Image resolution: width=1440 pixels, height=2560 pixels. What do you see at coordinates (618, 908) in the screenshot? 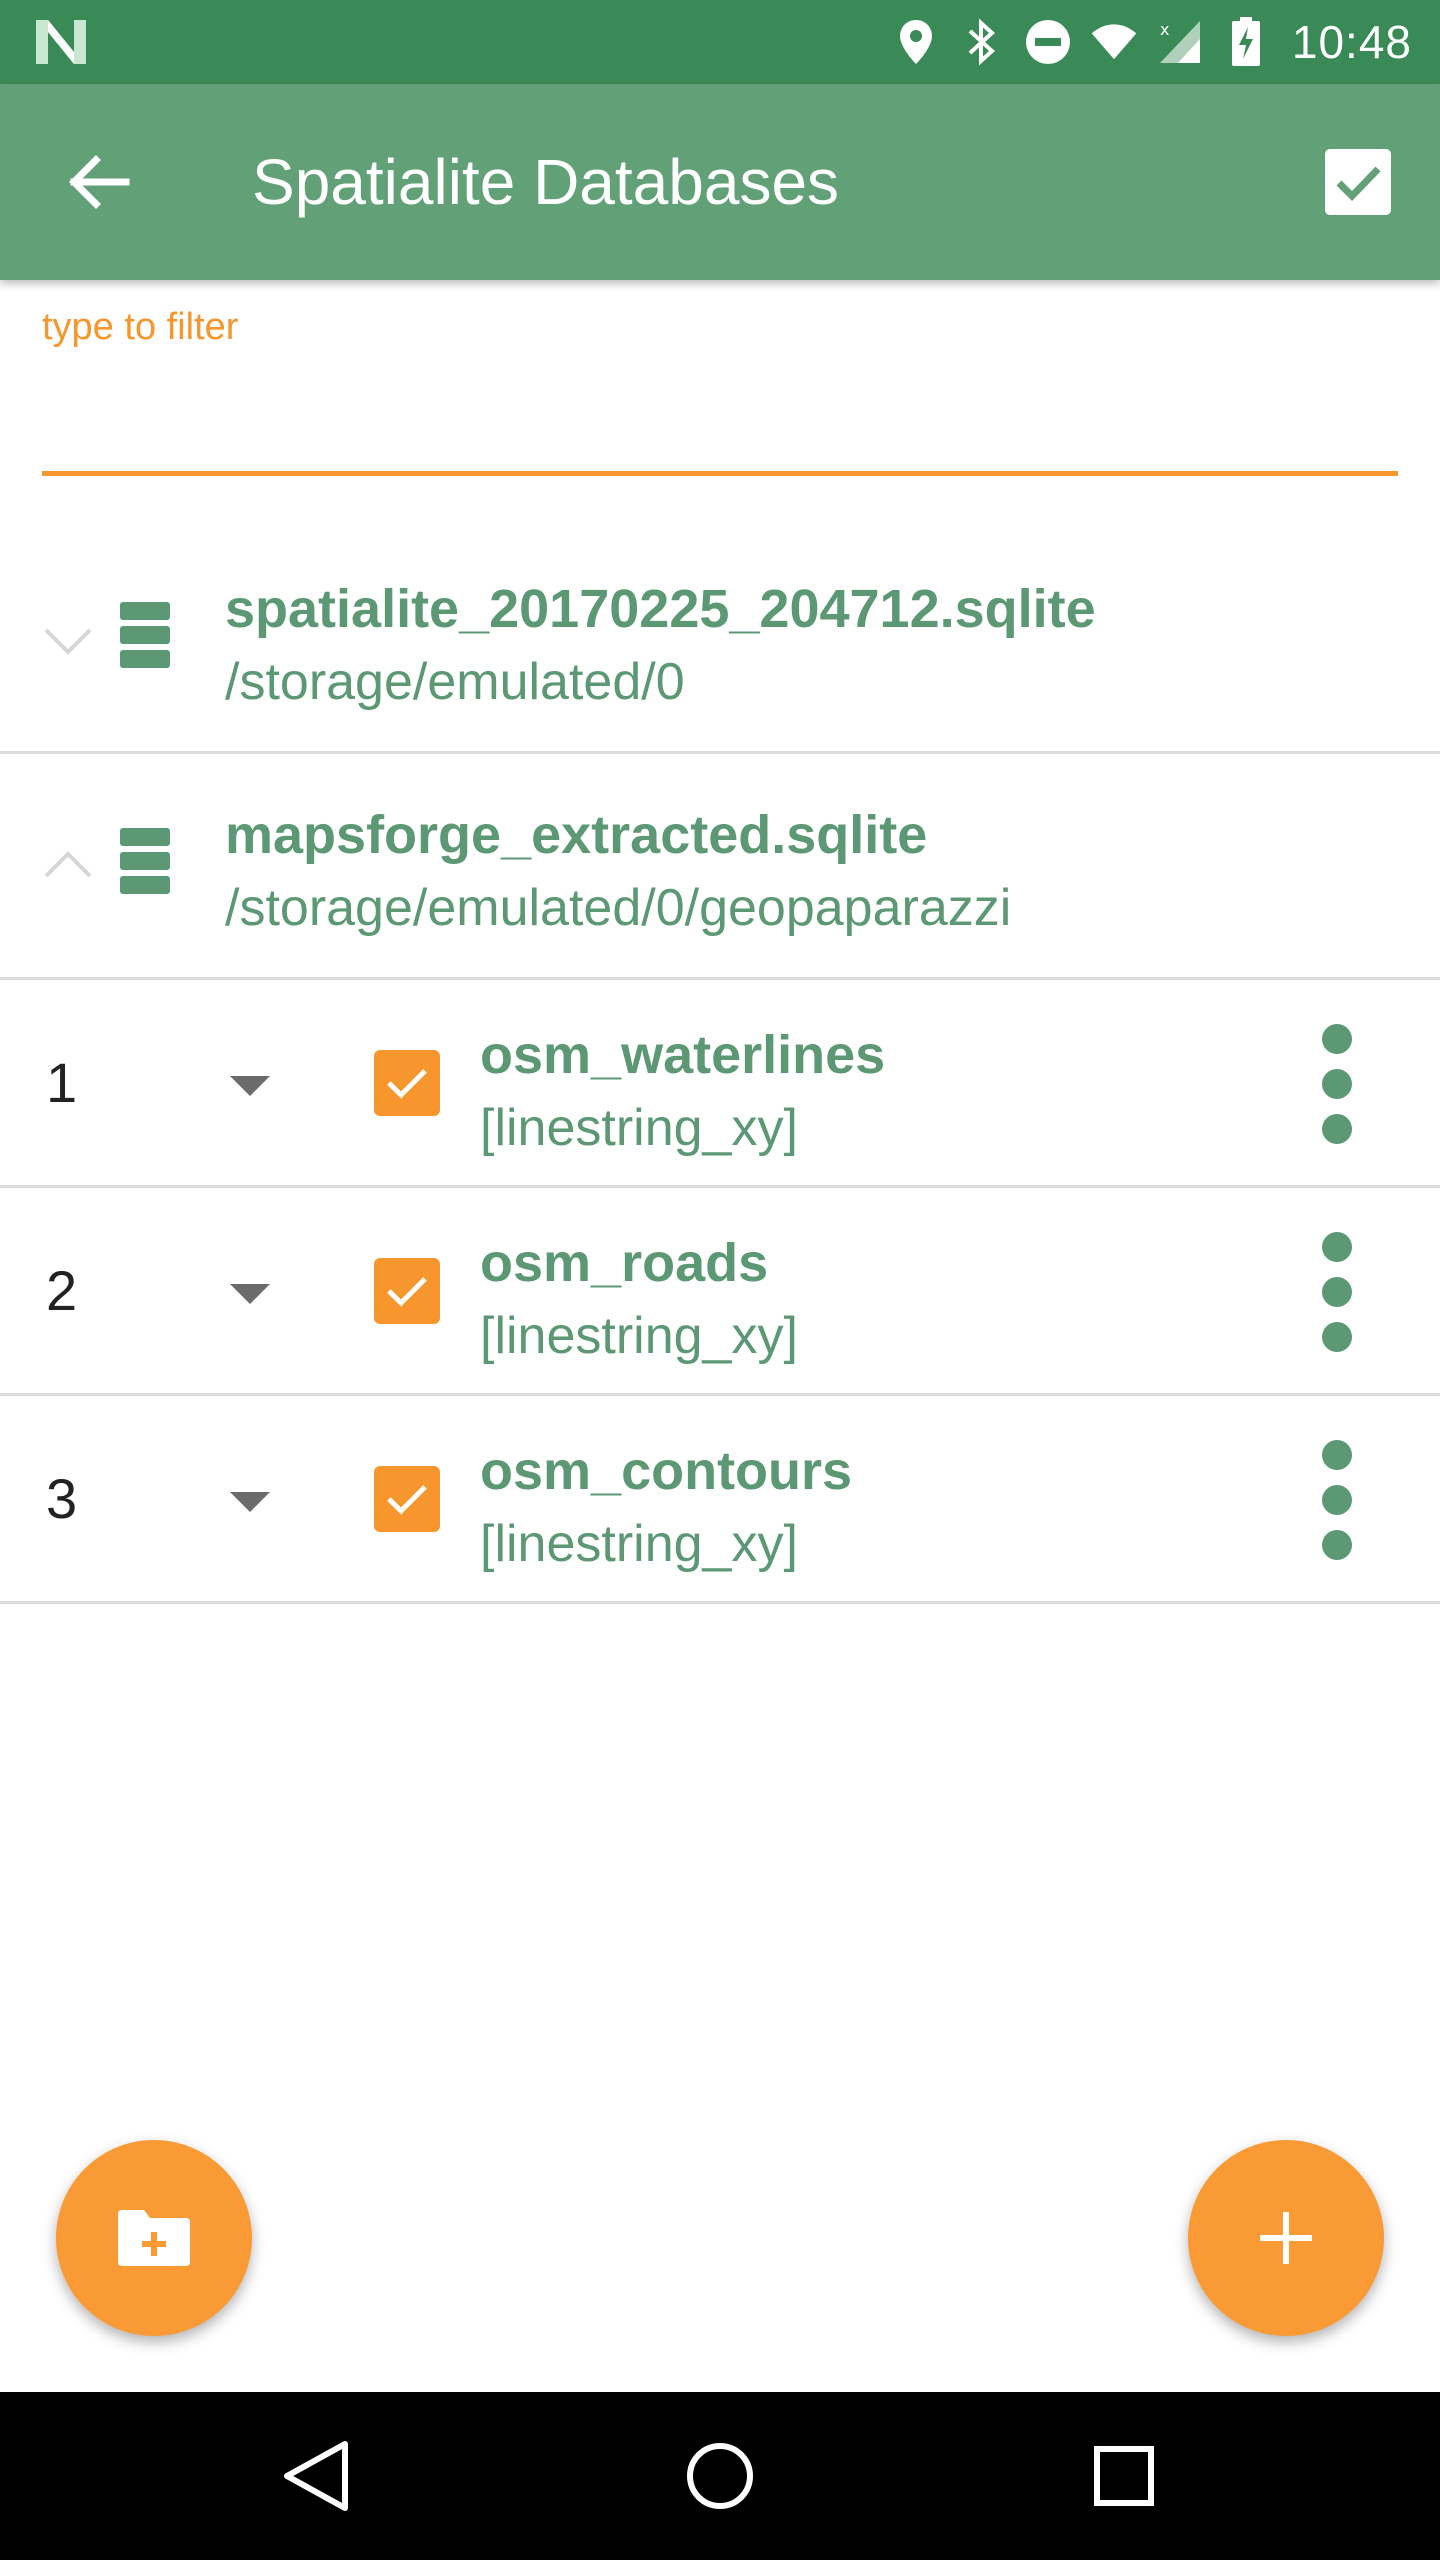
I see `database-path: /storage/emulated/0/geopaparazzi` at bounding box center [618, 908].